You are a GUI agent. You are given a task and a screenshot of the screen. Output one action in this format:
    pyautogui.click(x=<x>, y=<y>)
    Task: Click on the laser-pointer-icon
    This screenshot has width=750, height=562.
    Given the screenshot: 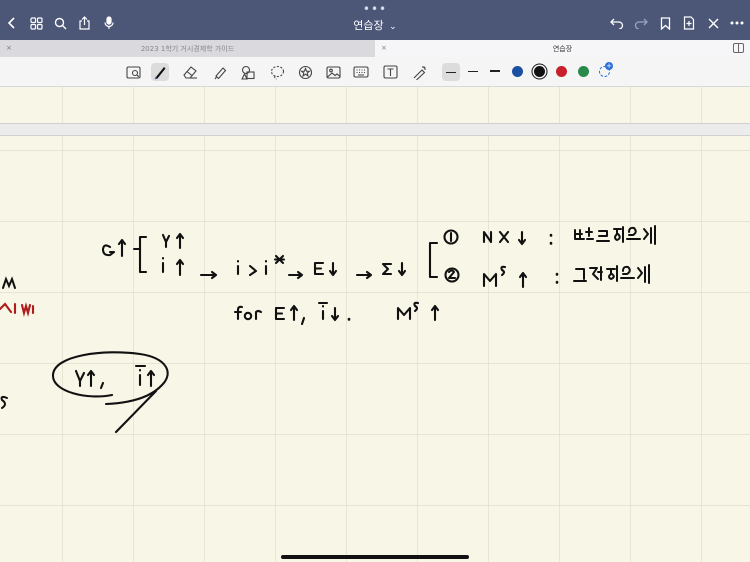 What is the action you would take?
    pyautogui.click(x=419, y=72)
    